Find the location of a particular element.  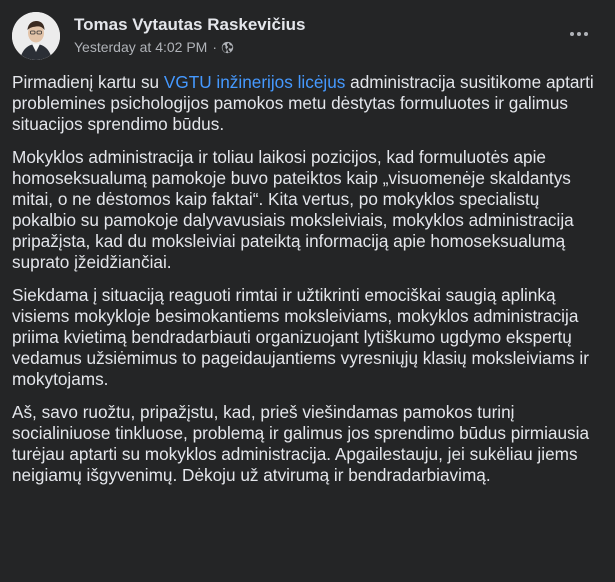

author-name: Tomas Vytautas Raskevičius is located at coordinates (190, 25).